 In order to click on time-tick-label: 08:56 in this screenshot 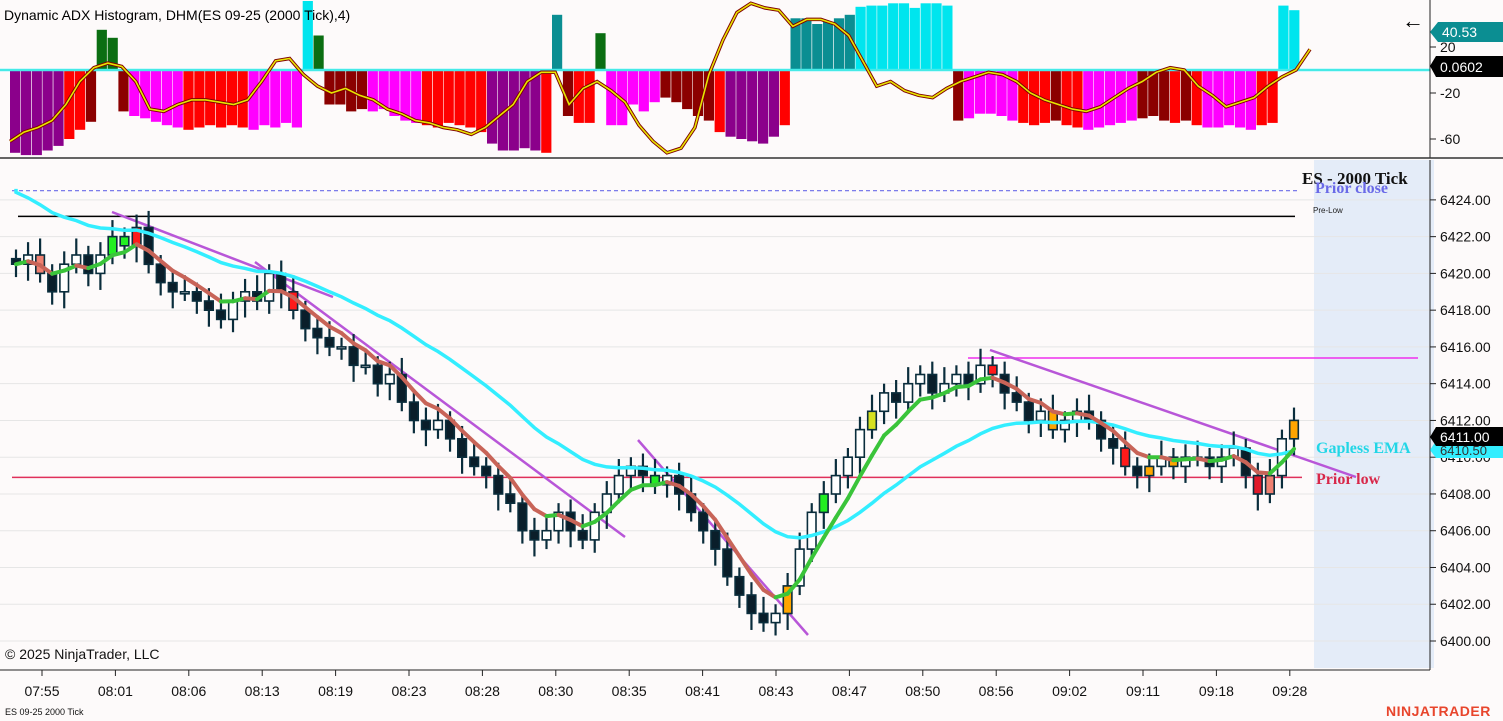, I will do `click(996, 691)`.